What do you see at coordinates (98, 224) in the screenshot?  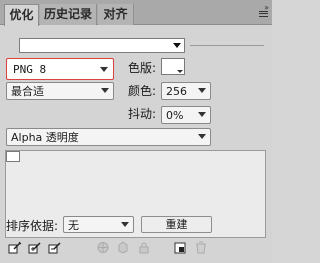 I see `sort-by-dropdown: 无` at bounding box center [98, 224].